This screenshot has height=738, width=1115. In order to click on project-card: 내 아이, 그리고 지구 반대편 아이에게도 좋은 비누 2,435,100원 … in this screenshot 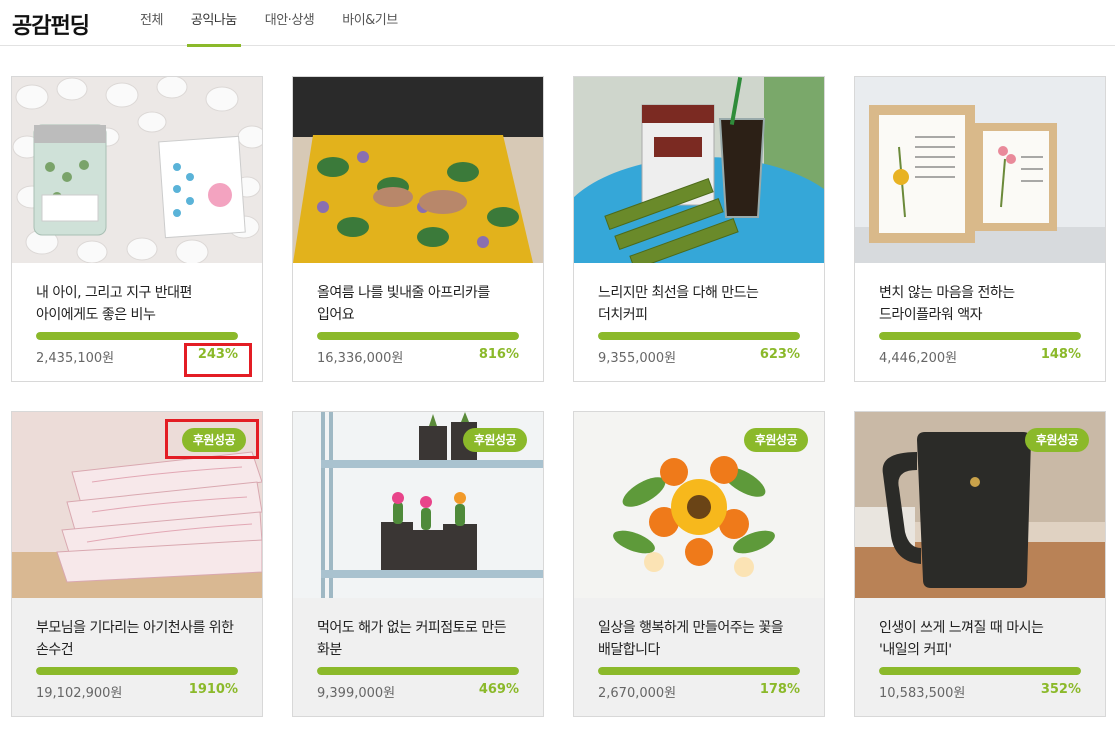, I will do `click(137, 229)`.